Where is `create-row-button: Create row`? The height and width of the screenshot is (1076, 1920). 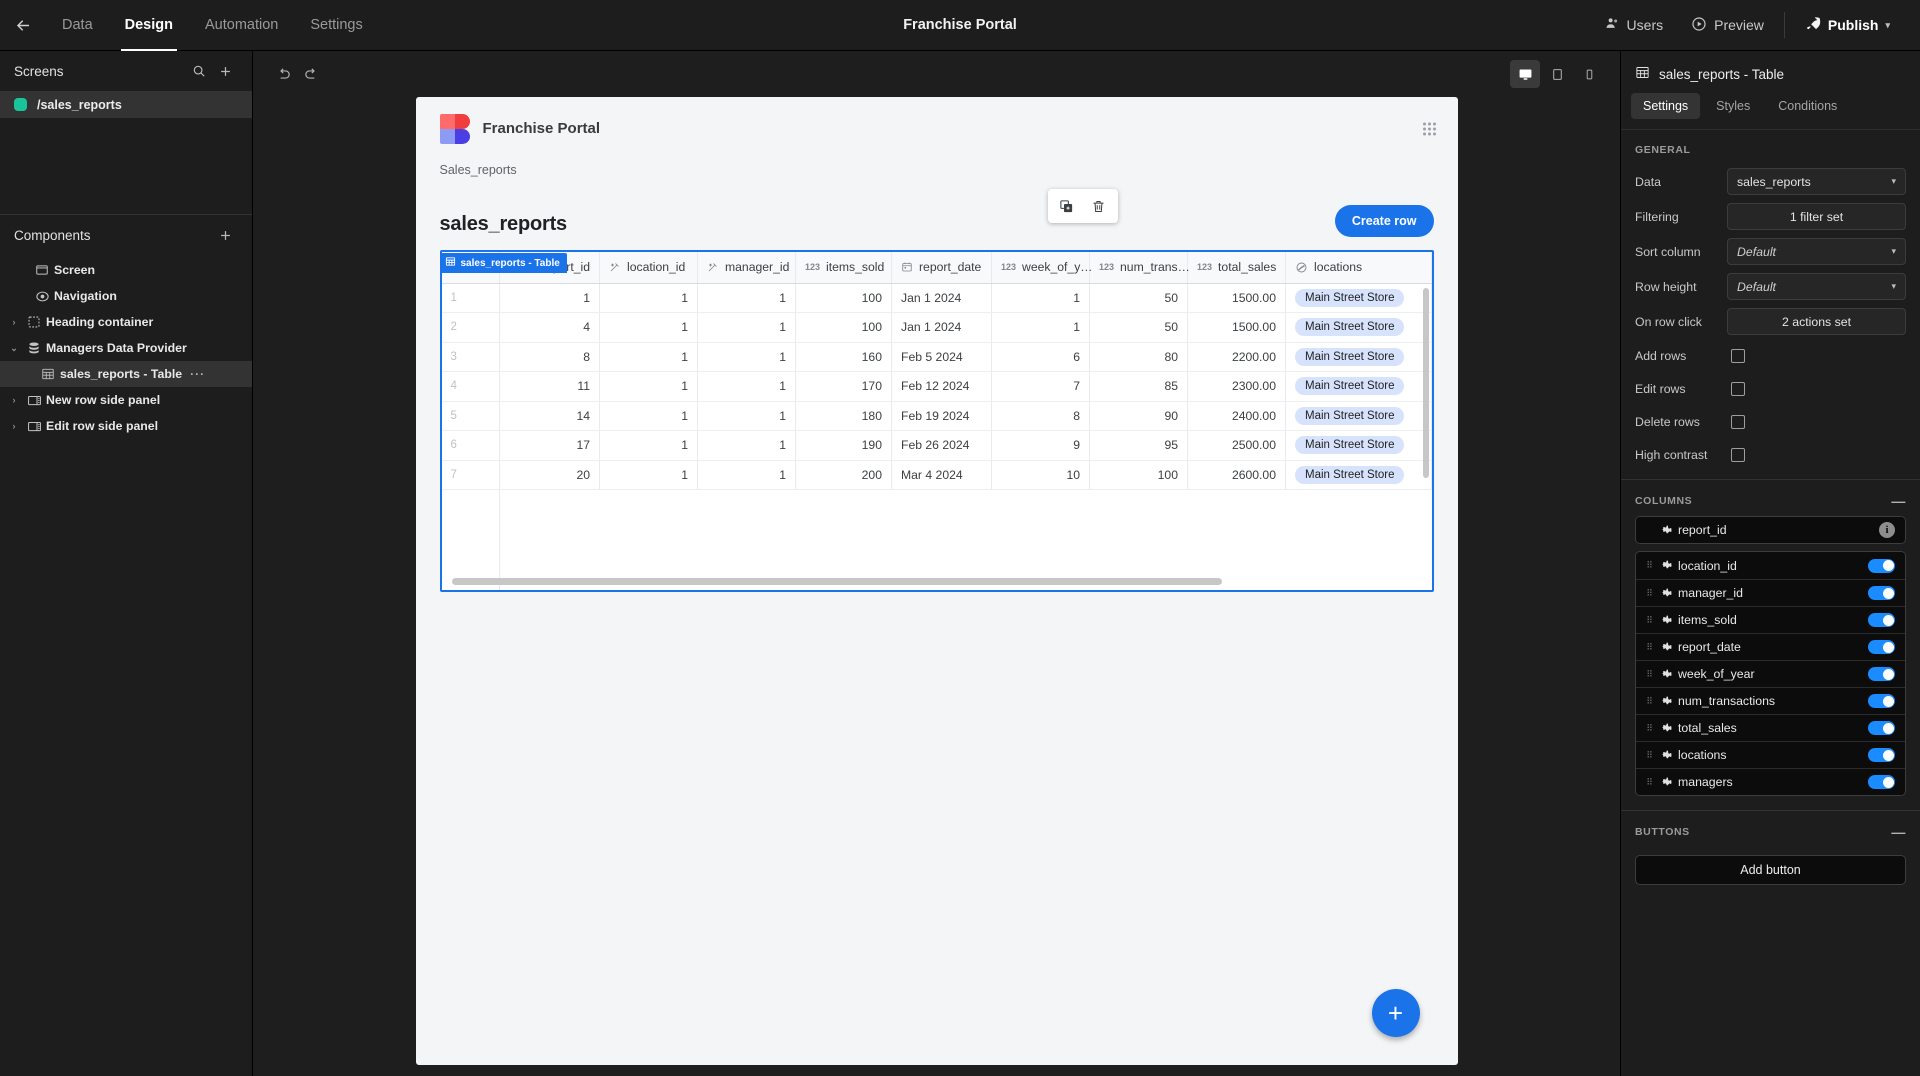
create-row-button: Create row is located at coordinates (1384, 221).